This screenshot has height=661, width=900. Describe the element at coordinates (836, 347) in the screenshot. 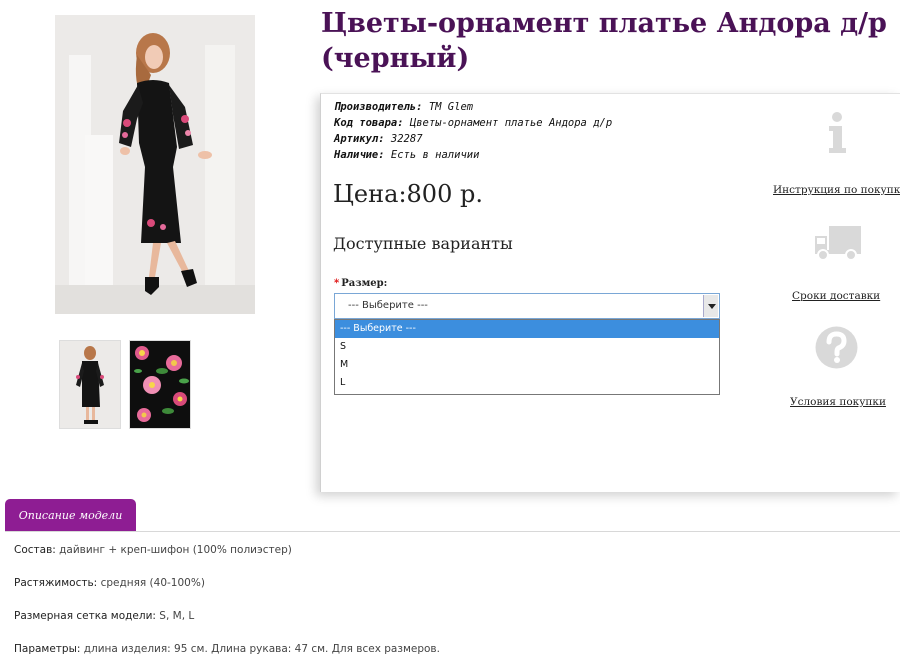

I see `question-icon` at that location.